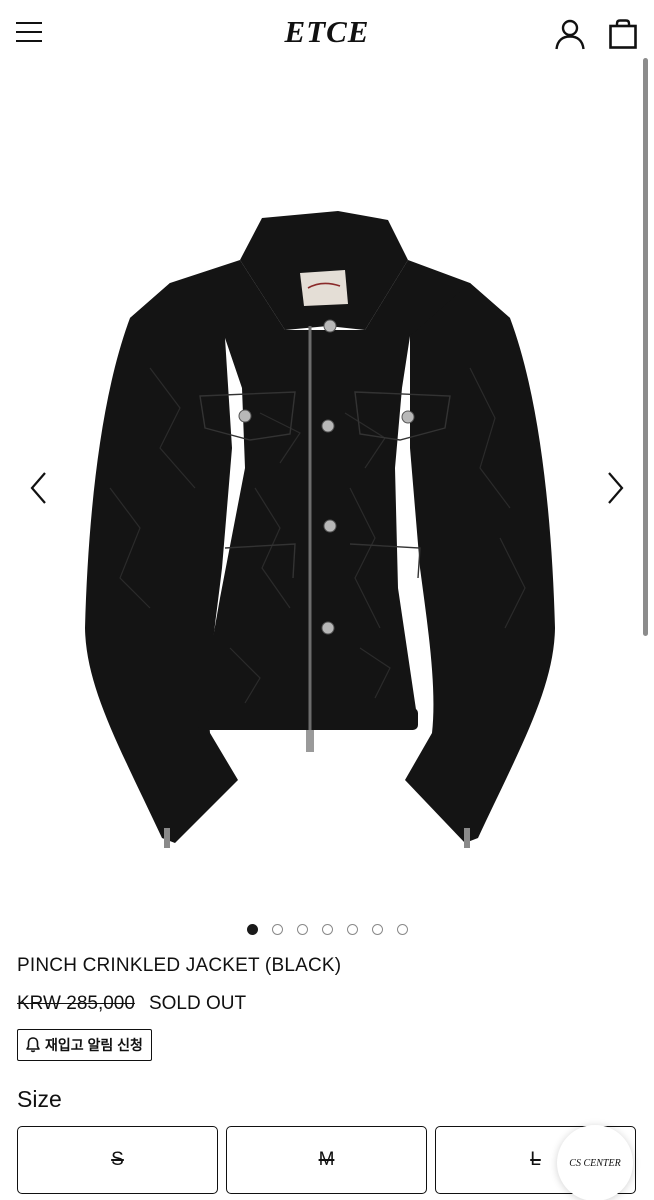 Image resolution: width=654 pixels, height=1200 pixels. I want to click on size-label: Size, so click(39, 1099).